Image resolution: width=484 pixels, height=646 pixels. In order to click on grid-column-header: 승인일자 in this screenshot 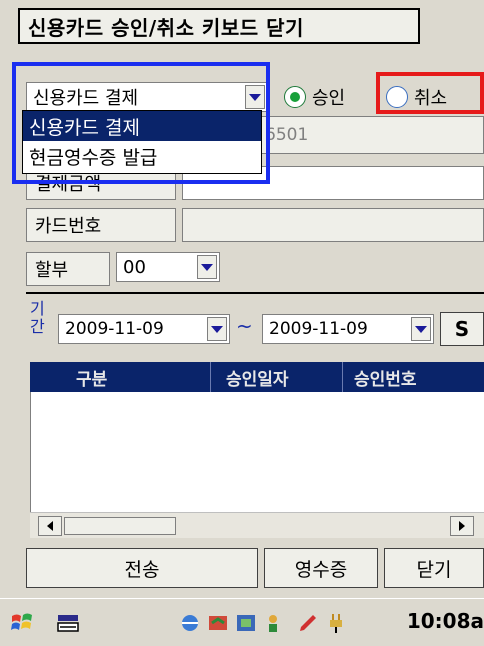, I will do `click(257, 377)`.